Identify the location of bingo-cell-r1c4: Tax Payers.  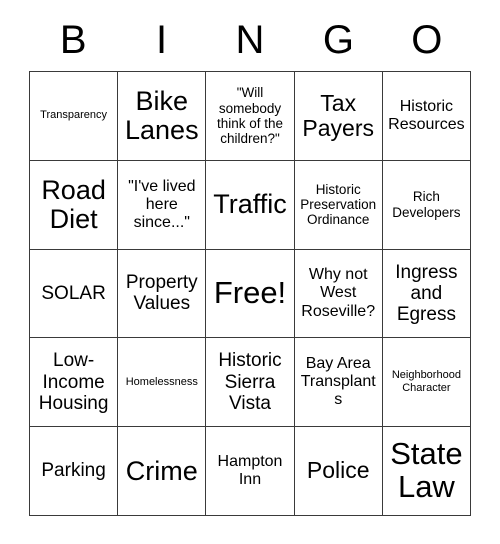
(338, 116).